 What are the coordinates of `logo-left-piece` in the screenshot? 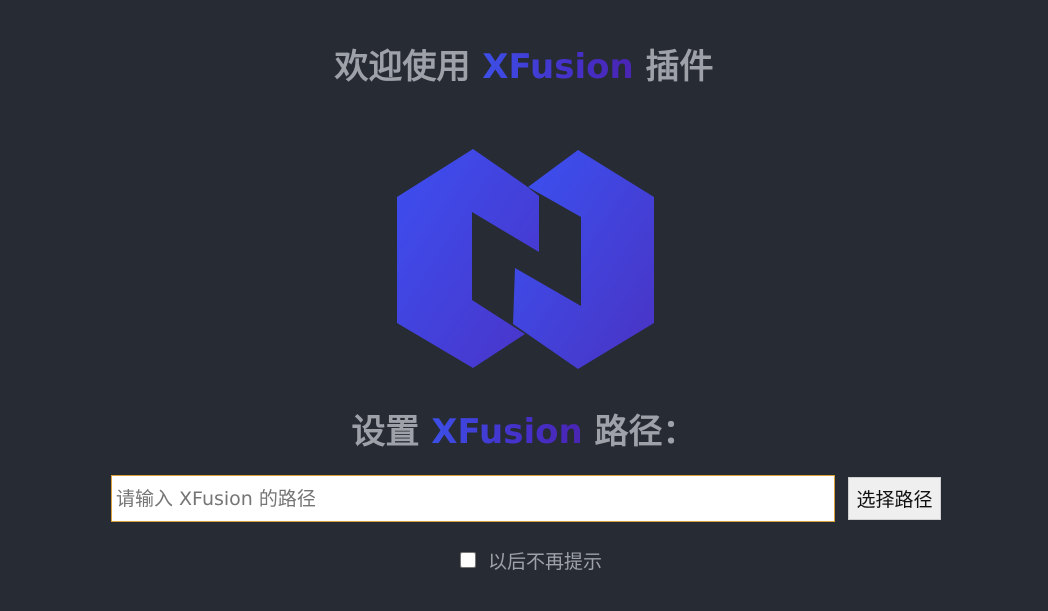 It's located at (468, 258).